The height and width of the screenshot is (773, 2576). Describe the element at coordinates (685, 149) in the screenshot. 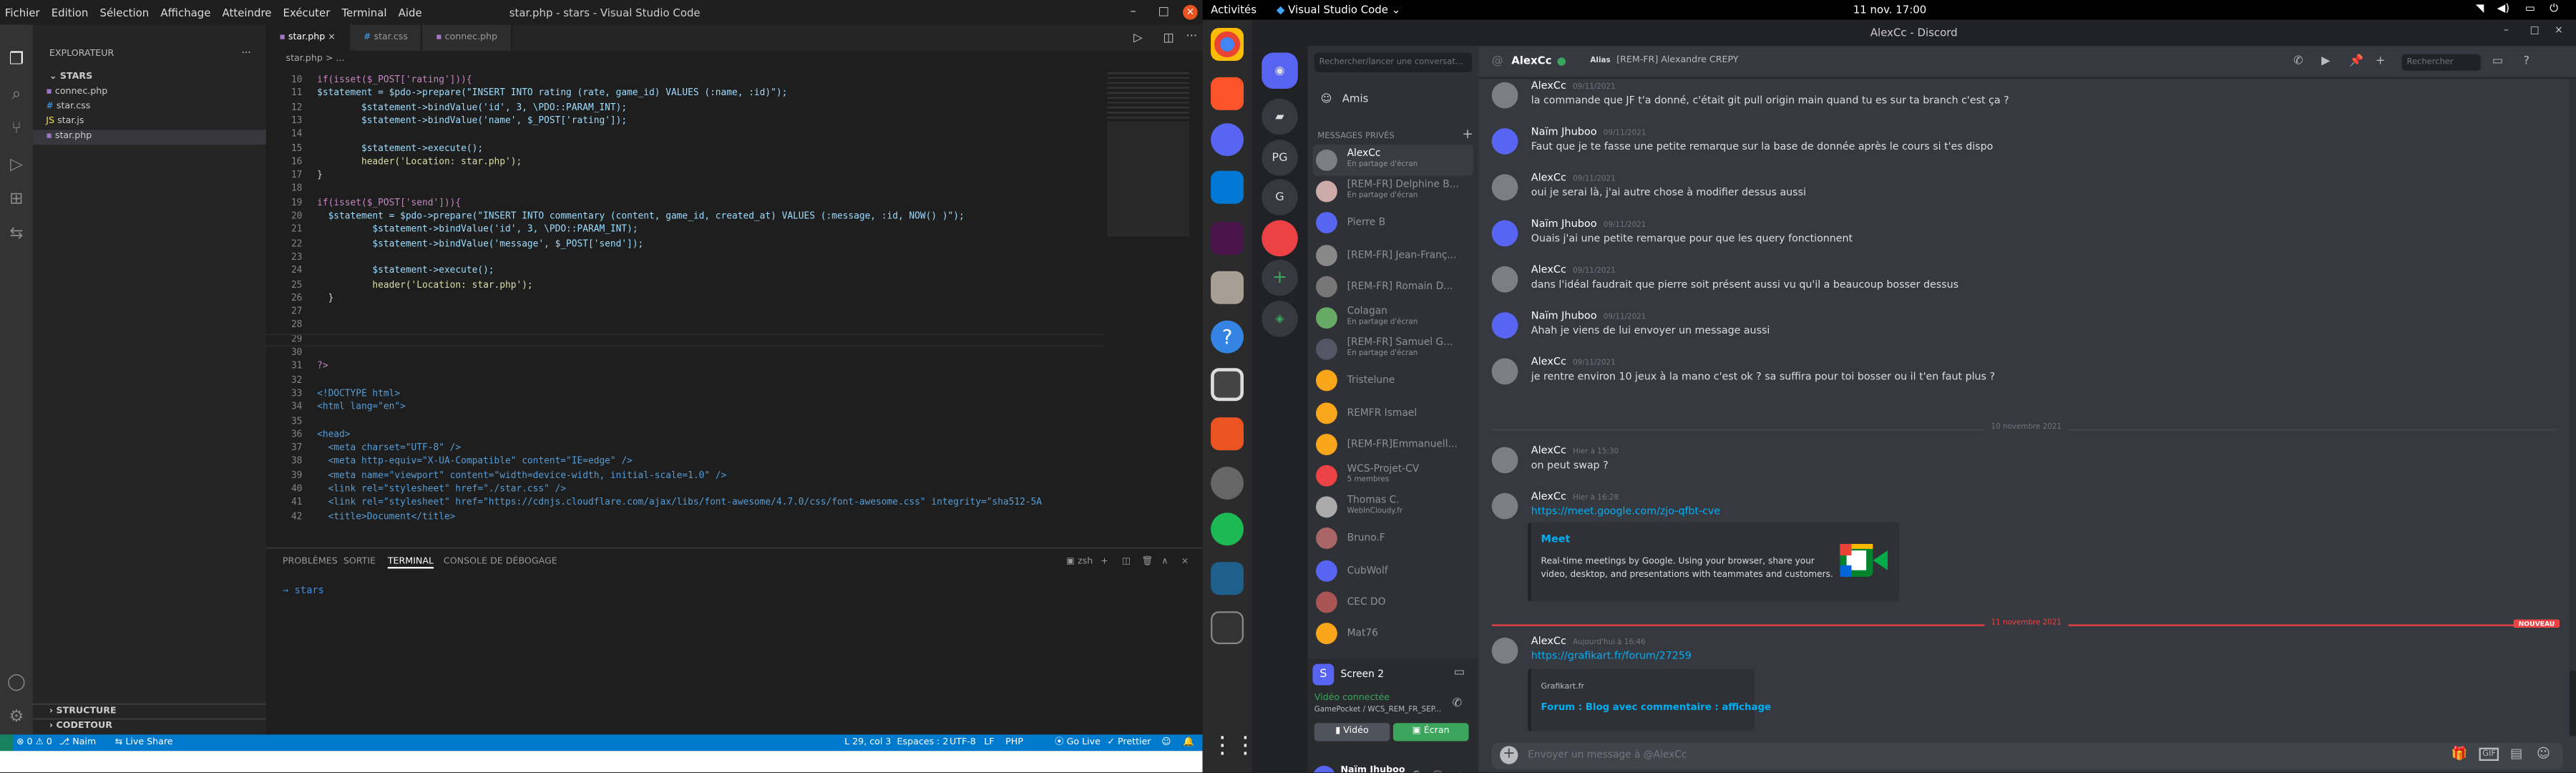

I see `code-line: 15 $statement->execute();` at that location.